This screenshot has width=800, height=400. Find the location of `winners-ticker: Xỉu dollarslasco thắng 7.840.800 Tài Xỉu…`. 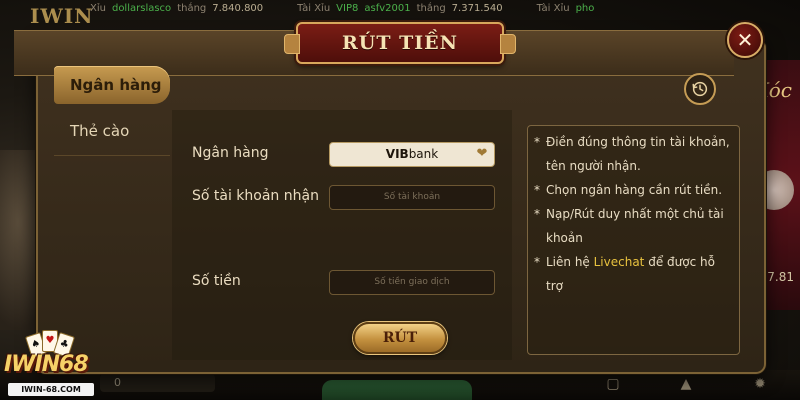

winners-ticker: Xỉu dollarslasco thắng 7.840.800 Tài Xỉu… is located at coordinates (342, 8).